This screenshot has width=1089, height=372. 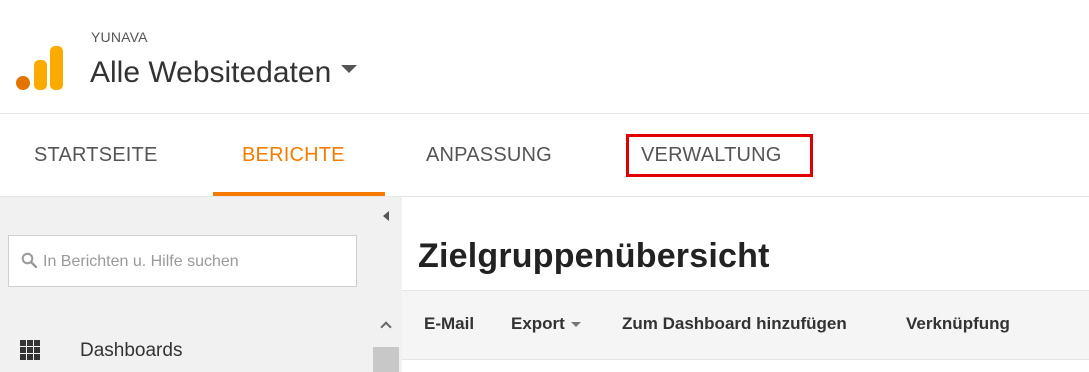 I want to click on search-placeholder: In Berichten u. Hilfe suchen, so click(x=141, y=261).